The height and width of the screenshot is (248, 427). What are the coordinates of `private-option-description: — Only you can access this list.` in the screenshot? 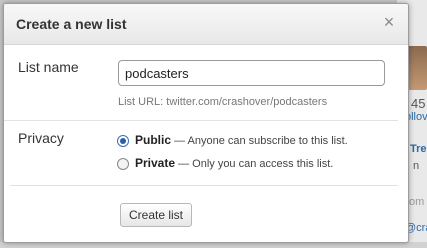 It's located at (254, 164).